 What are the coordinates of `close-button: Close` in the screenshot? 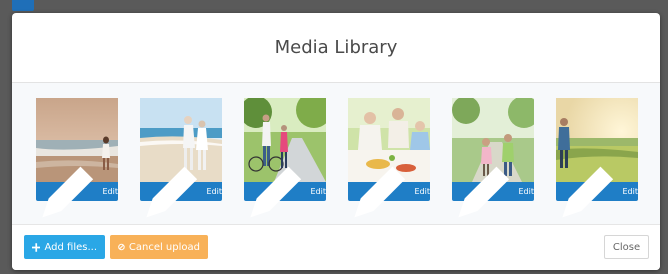 It's located at (626, 247).